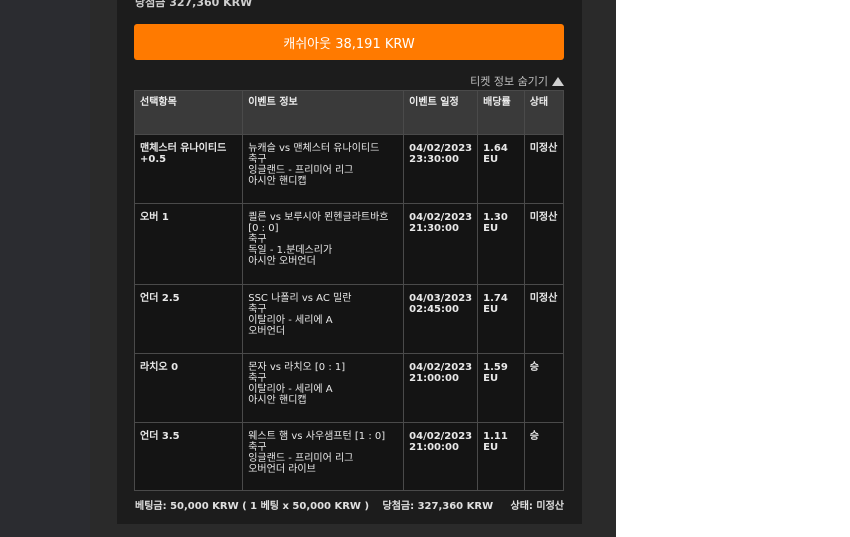 The height and width of the screenshot is (537, 850). I want to click on date-cell: 04/02/2023 23:30:00, so click(441, 169).